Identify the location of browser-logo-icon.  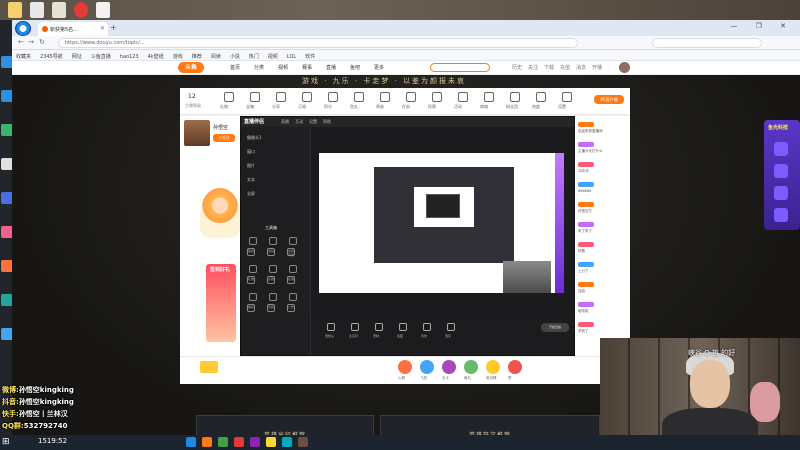
(23, 28).